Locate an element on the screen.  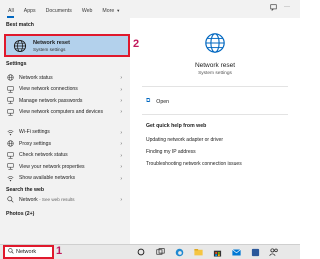
settings-item-wifi-settings: Wi-Fi settings › is located at coordinates (64, 133).